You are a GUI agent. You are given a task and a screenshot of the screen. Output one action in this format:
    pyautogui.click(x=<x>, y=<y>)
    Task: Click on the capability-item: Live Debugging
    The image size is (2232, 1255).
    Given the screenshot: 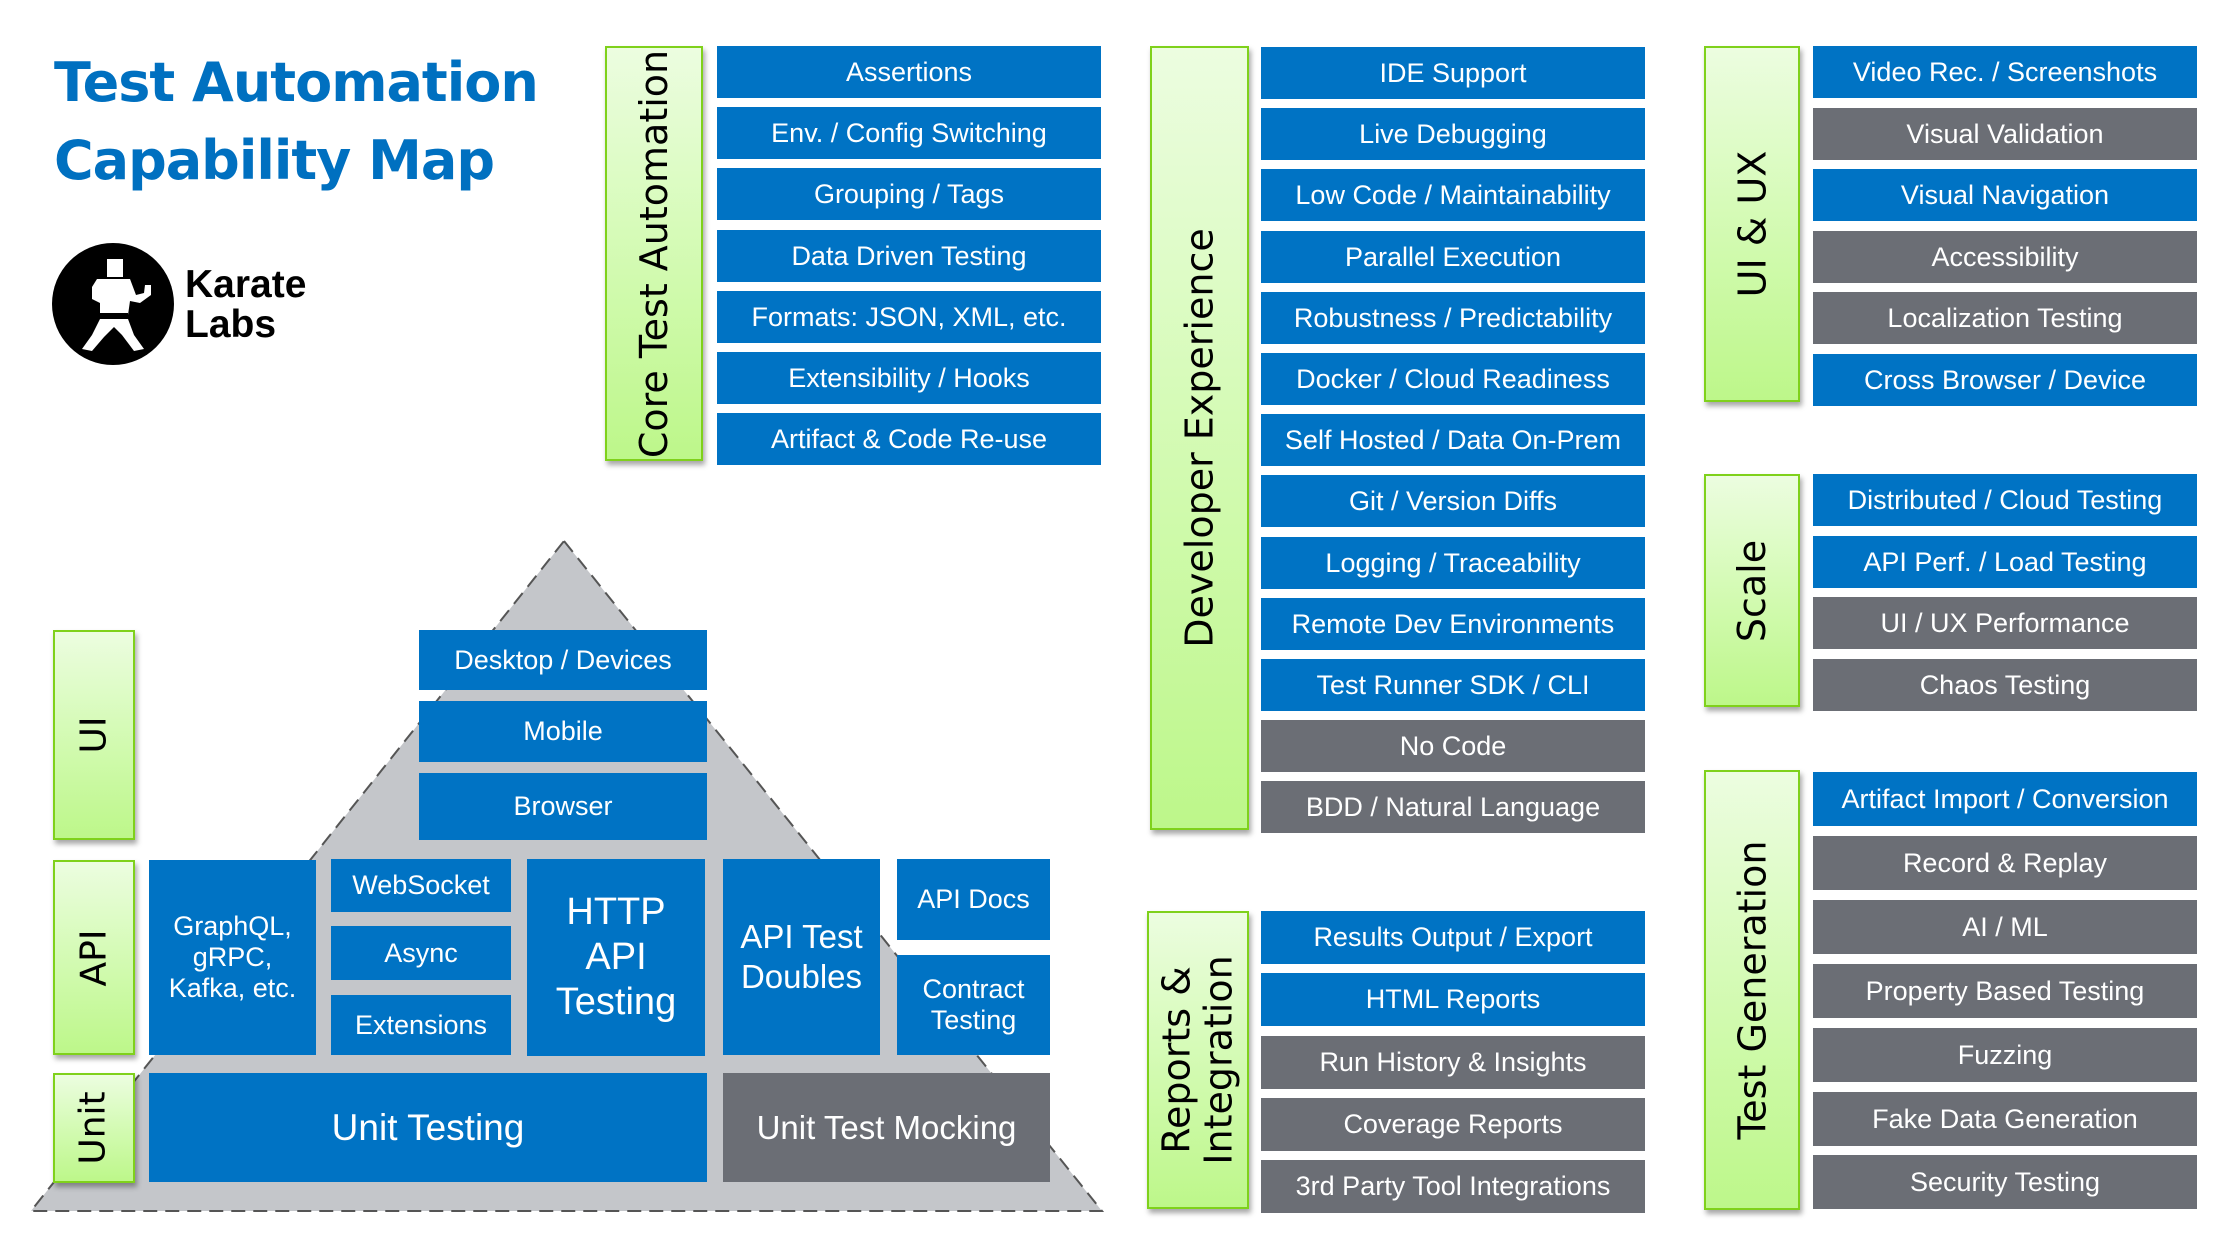 What is the action you would take?
    pyautogui.click(x=1453, y=134)
    